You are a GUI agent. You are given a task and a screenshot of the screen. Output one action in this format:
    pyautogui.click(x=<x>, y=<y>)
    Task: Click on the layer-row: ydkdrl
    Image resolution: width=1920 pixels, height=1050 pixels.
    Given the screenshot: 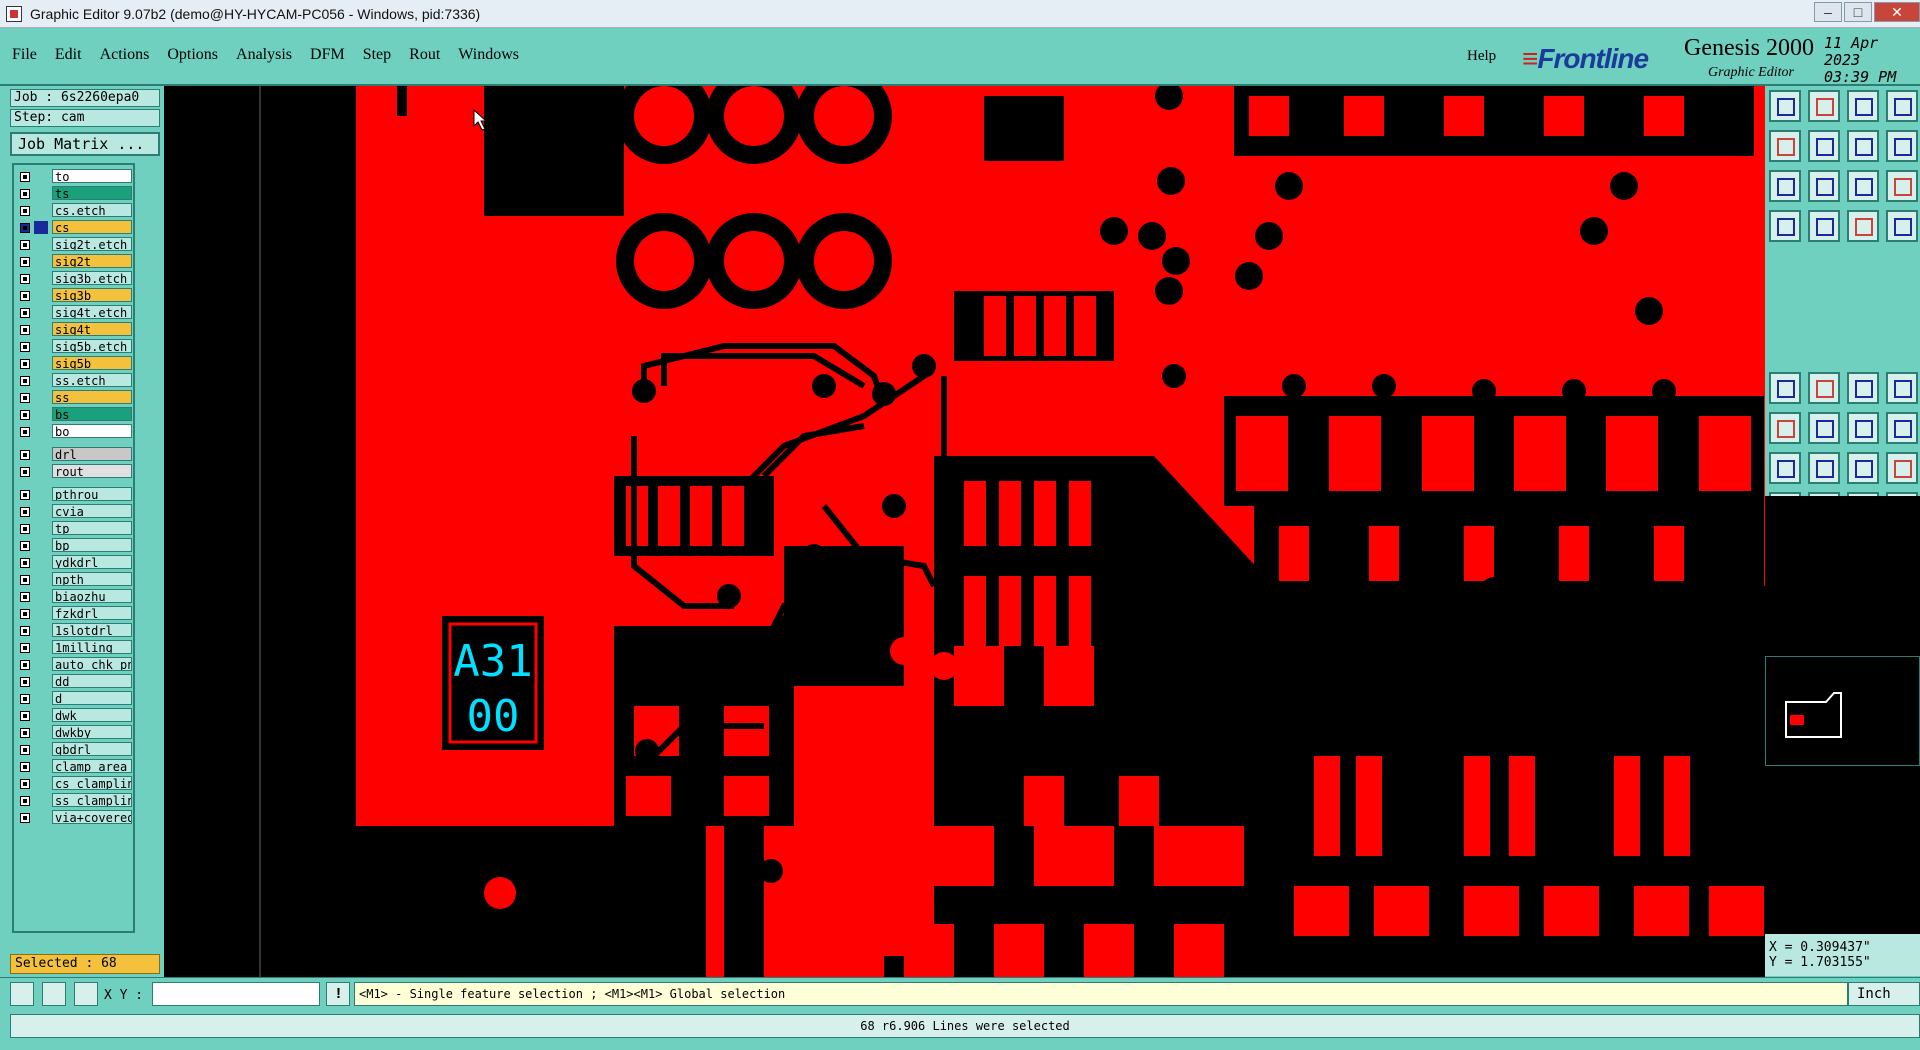 What is the action you would take?
    pyautogui.click(x=74, y=562)
    